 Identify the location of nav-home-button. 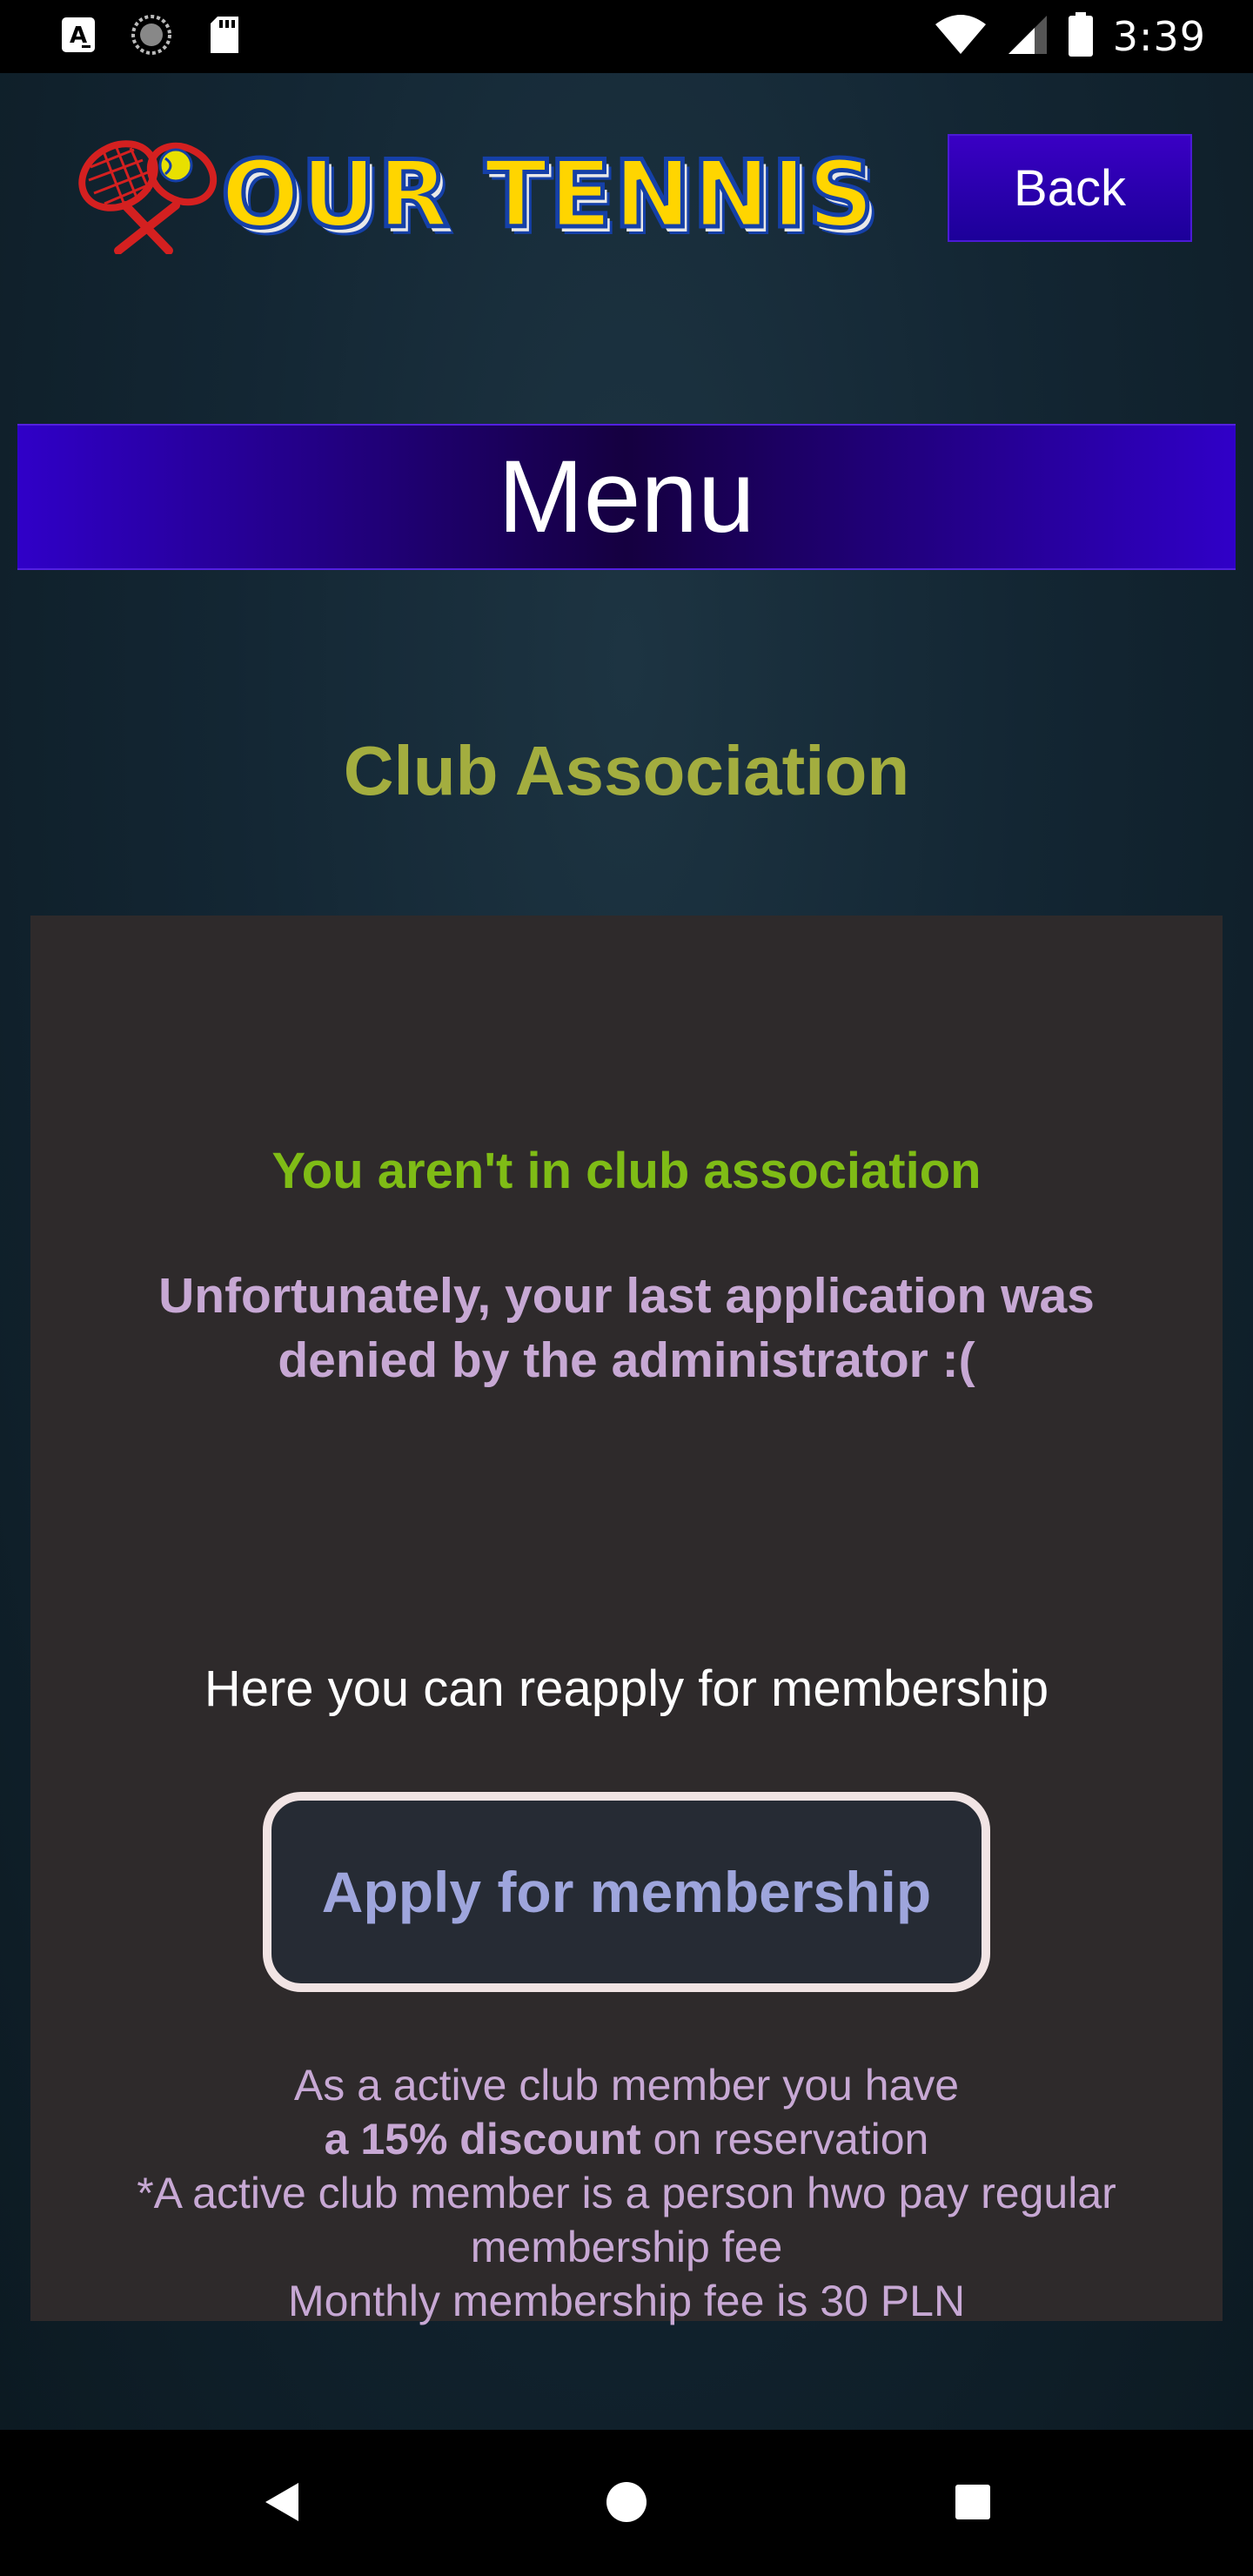
(626, 2504).